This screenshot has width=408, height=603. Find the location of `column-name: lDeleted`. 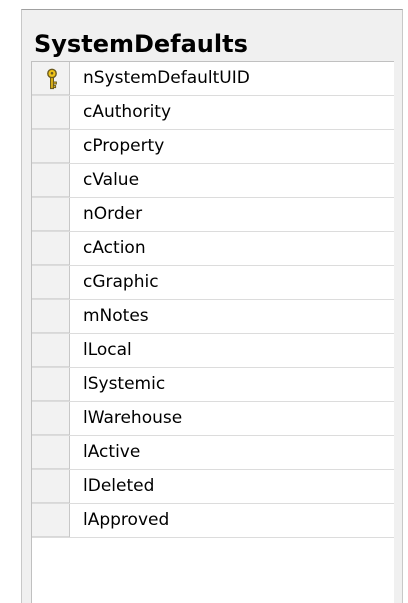

column-name: lDeleted is located at coordinates (119, 486).